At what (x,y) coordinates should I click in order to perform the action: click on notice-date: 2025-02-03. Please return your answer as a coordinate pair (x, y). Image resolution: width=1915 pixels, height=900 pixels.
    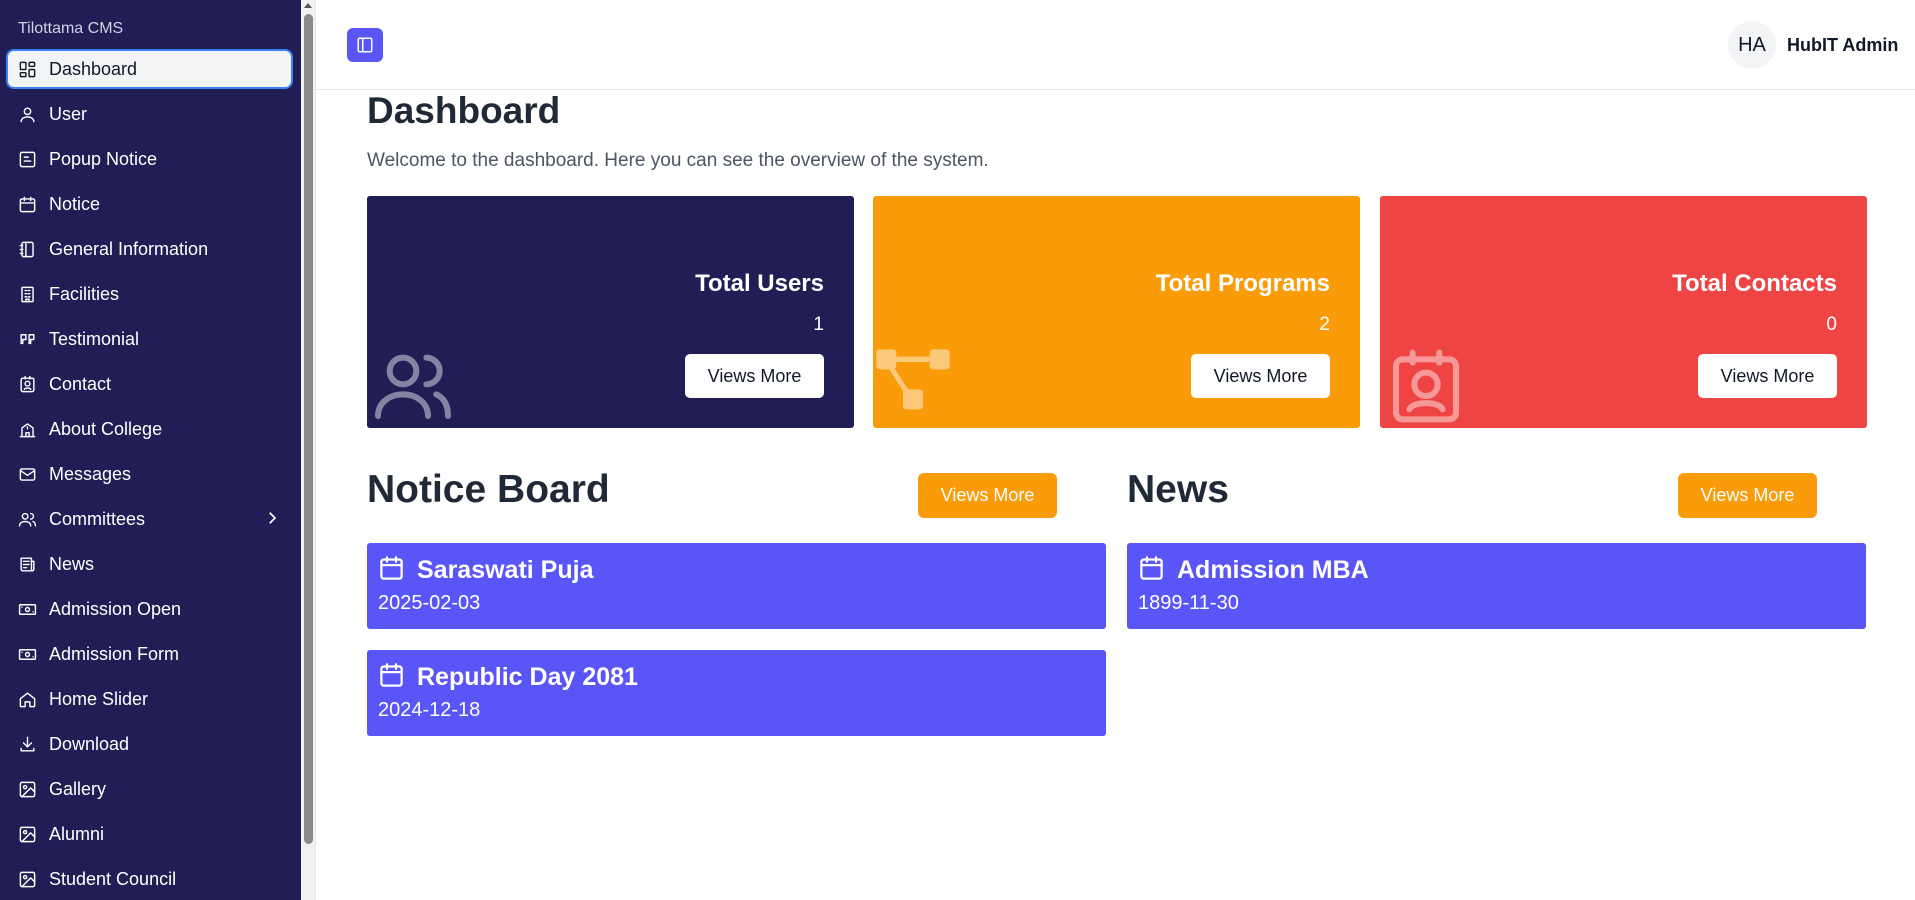
    Looking at the image, I should click on (429, 603).